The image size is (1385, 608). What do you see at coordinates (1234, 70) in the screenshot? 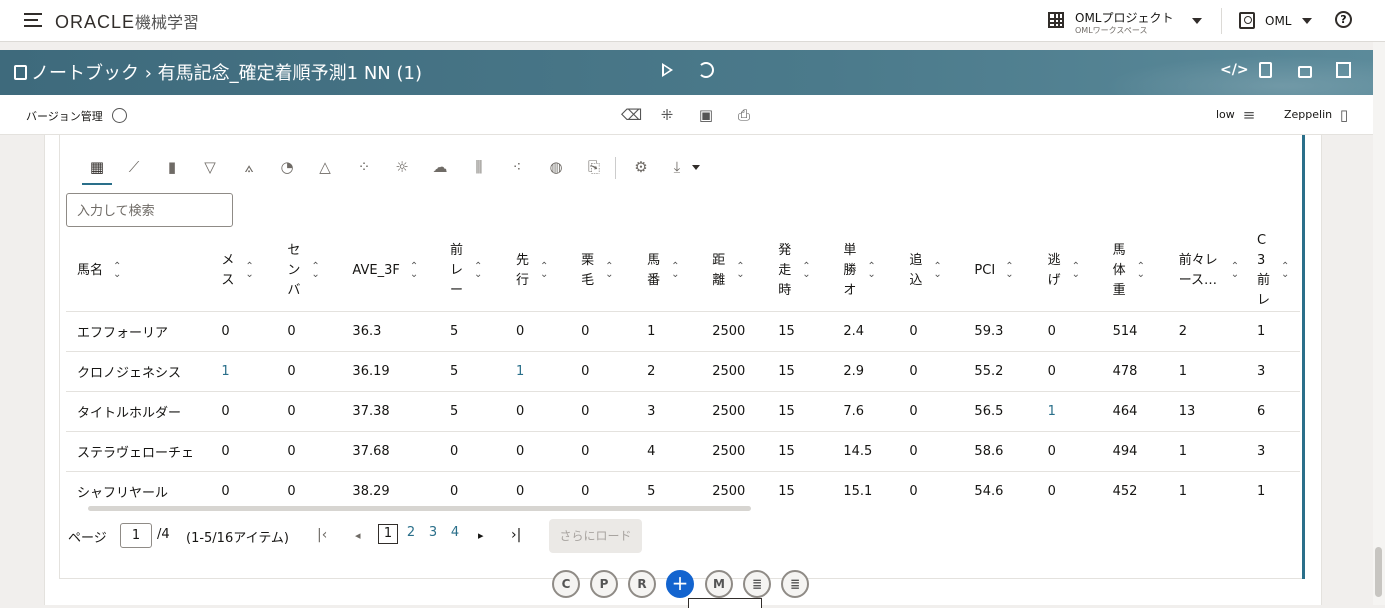
I see `code-view-icon: </>` at bounding box center [1234, 70].